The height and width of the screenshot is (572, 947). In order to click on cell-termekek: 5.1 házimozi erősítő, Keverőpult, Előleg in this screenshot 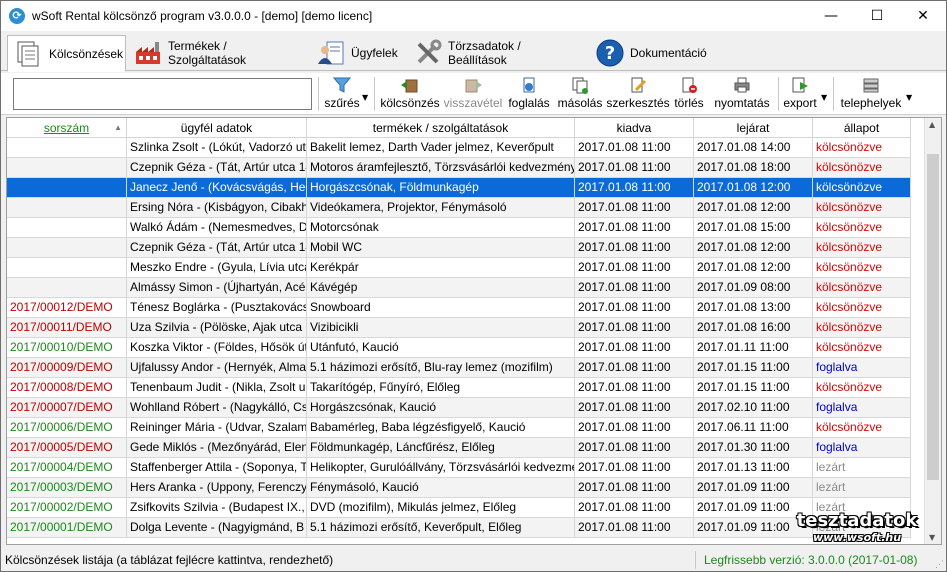, I will do `click(441, 527)`.